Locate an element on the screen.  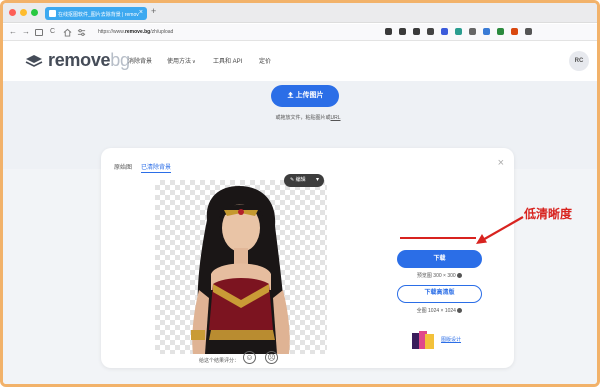
upload-hint: 或拖放文件，粘贴图片或URL is located at coordinates (308, 117).